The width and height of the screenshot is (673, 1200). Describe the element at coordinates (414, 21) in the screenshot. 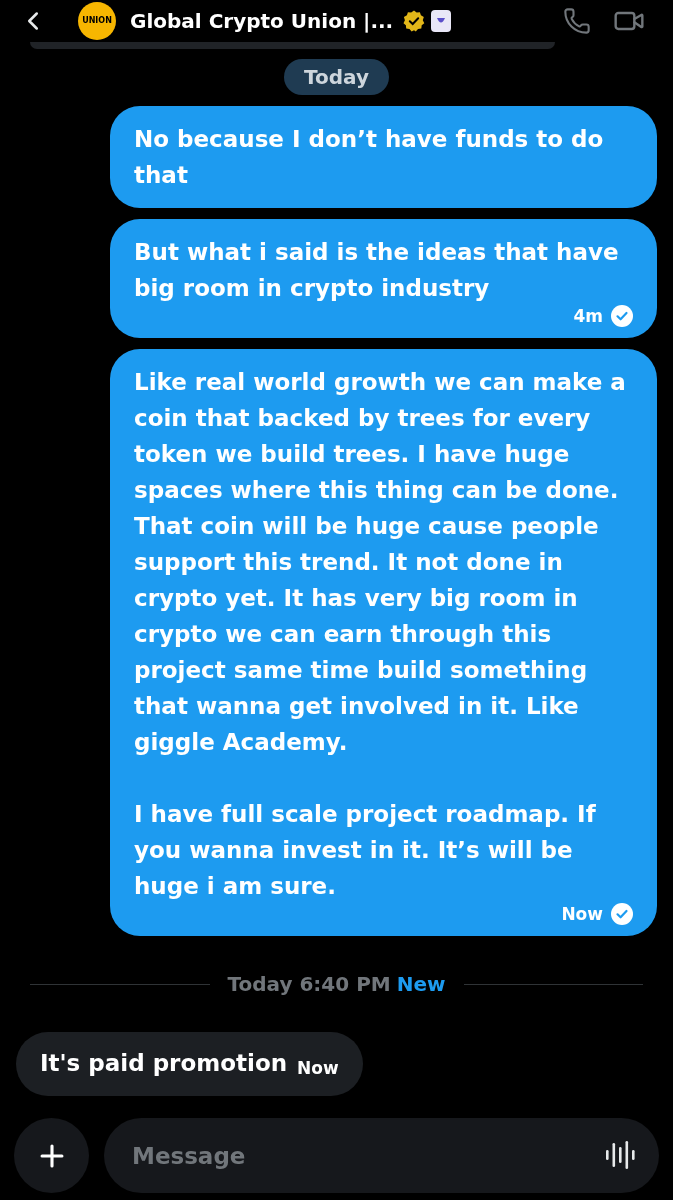

I see `seal-check-icon` at that location.